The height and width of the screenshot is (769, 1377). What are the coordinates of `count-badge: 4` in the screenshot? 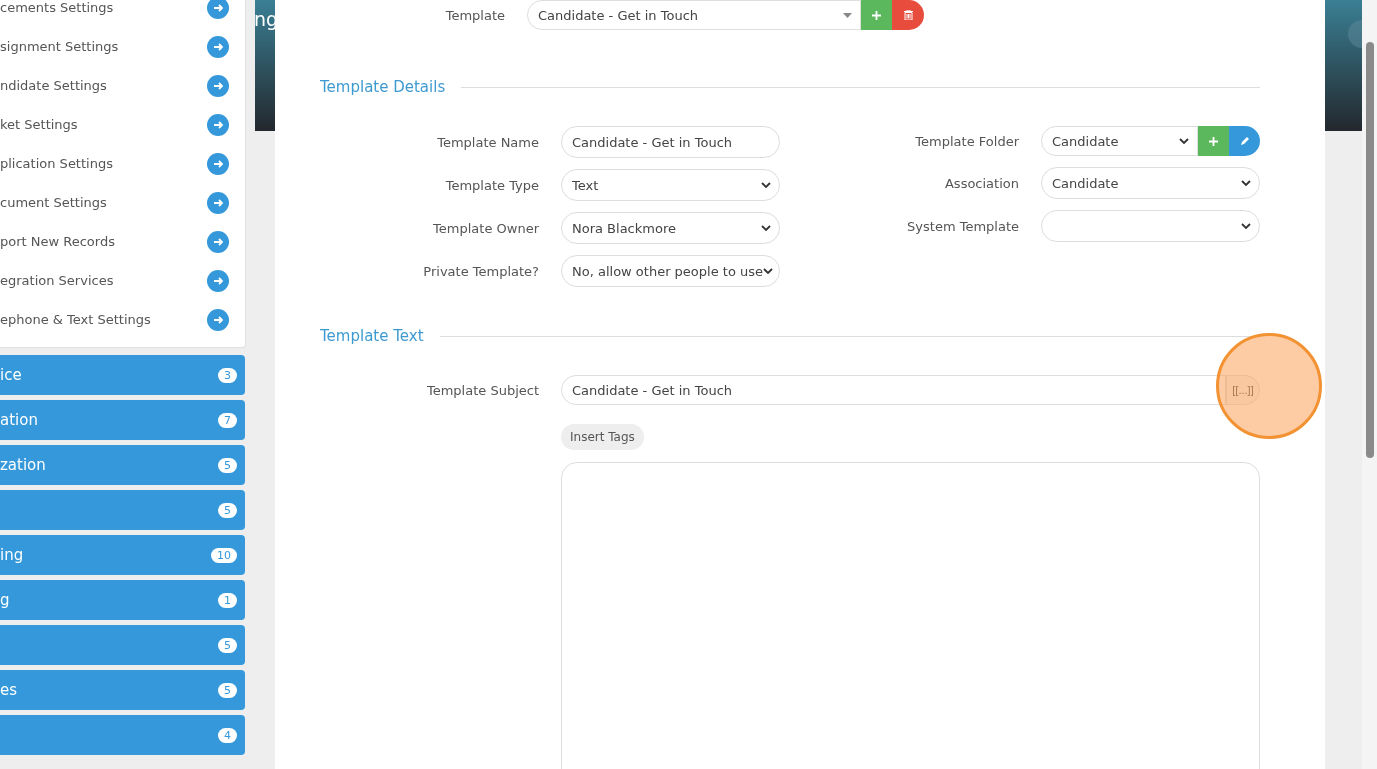 It's located at (227, 735).